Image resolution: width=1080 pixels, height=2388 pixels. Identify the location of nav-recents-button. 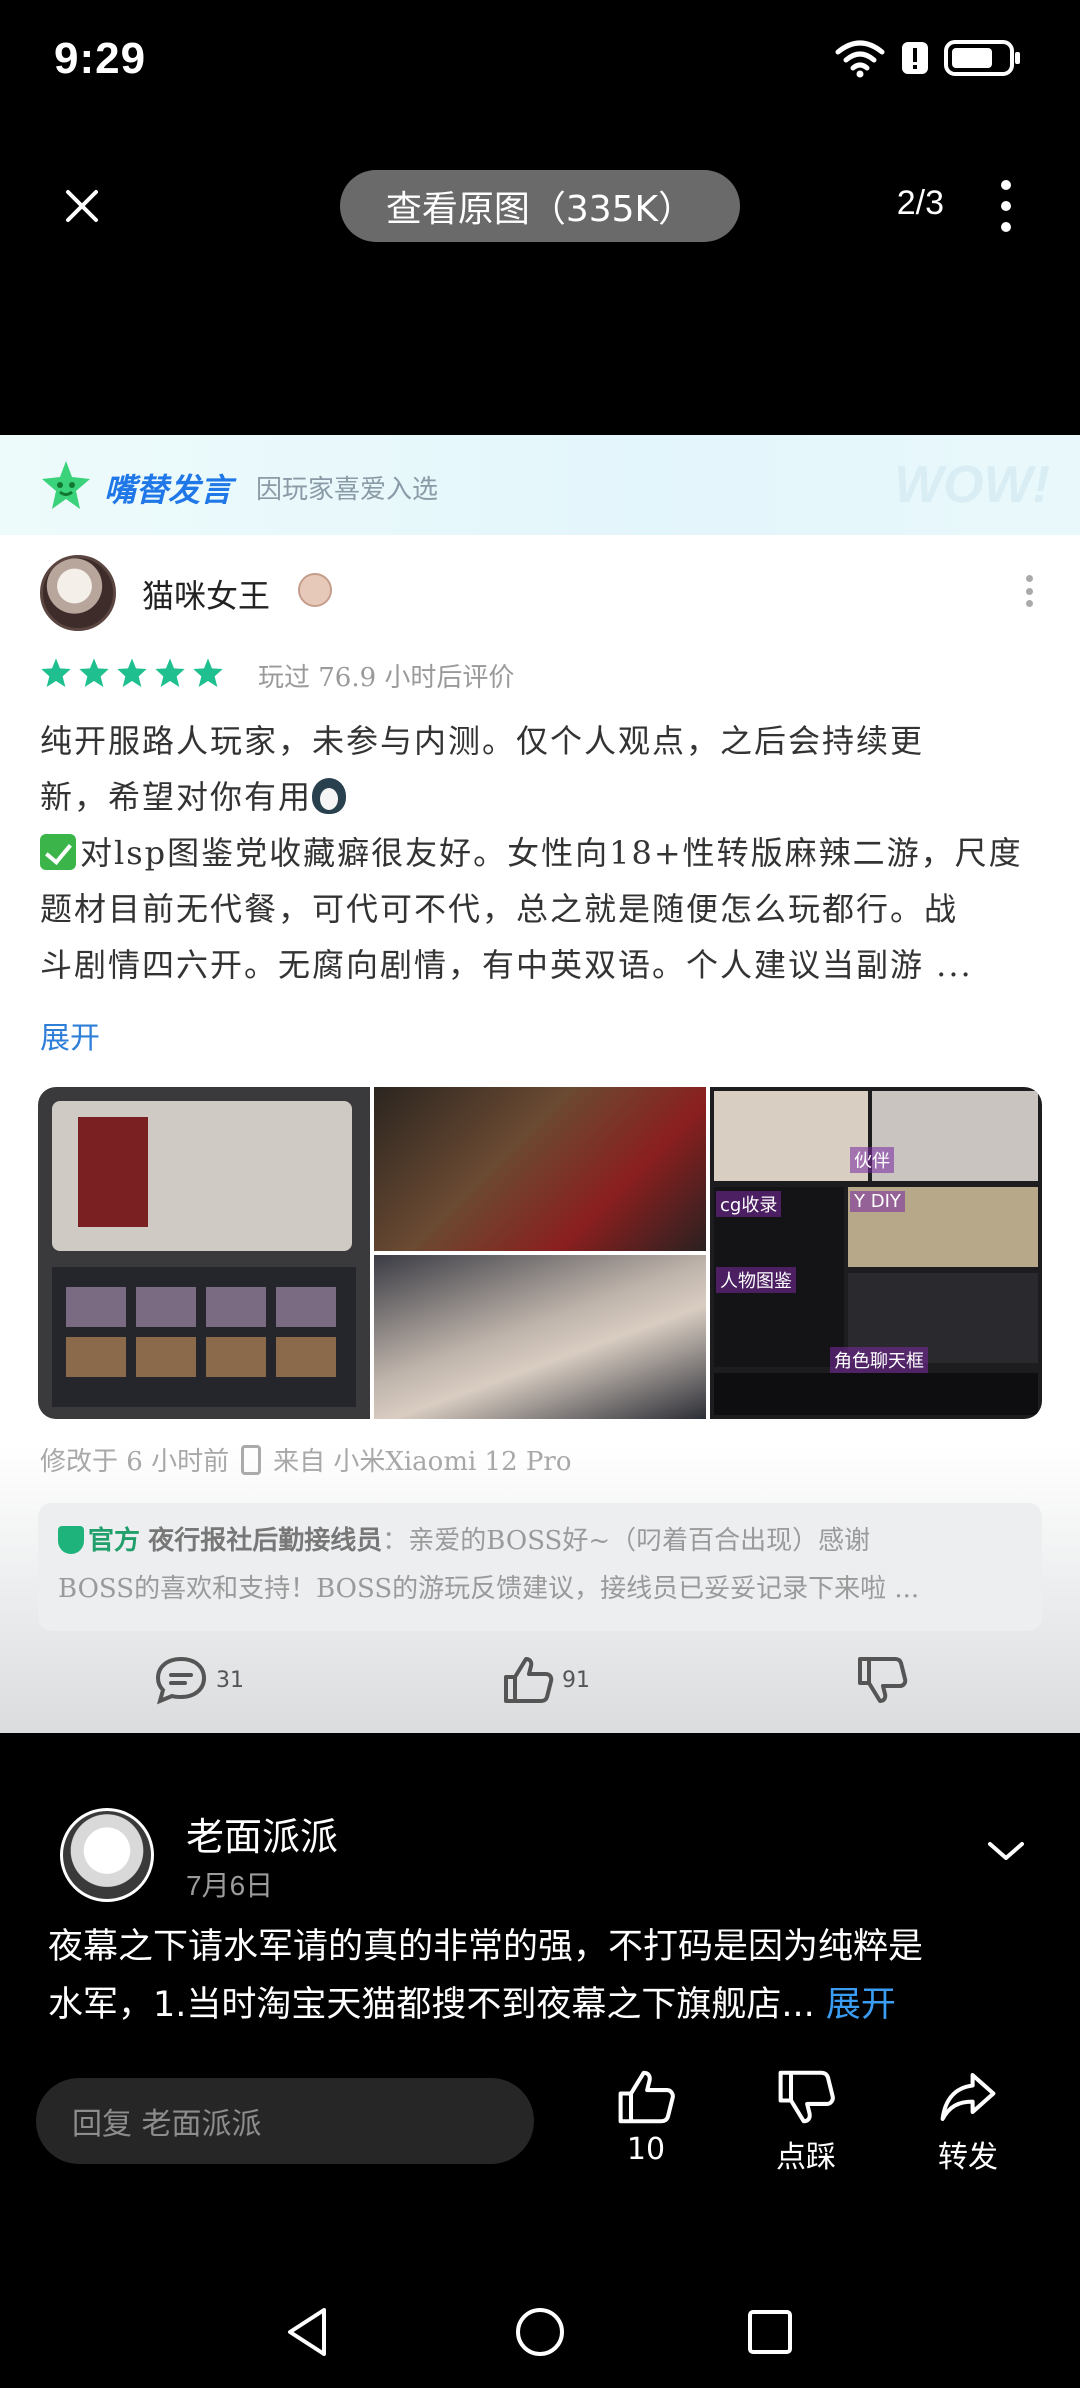
(770, 2332).